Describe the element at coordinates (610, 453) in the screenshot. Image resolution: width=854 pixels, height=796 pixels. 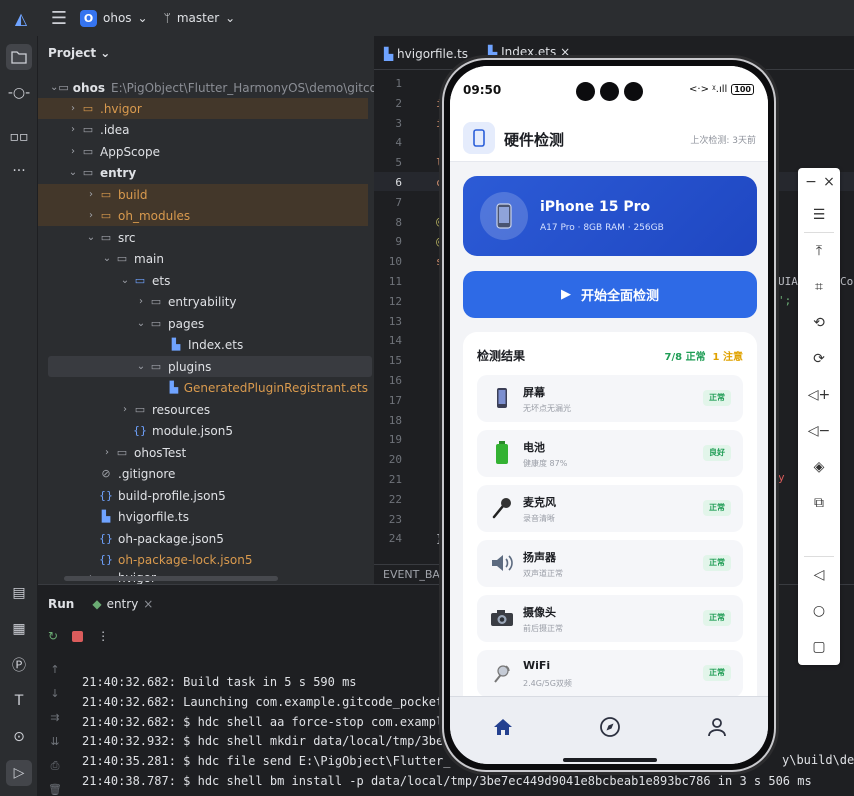
I see `list-item: 电池 健康度 87% 良好` at that location.